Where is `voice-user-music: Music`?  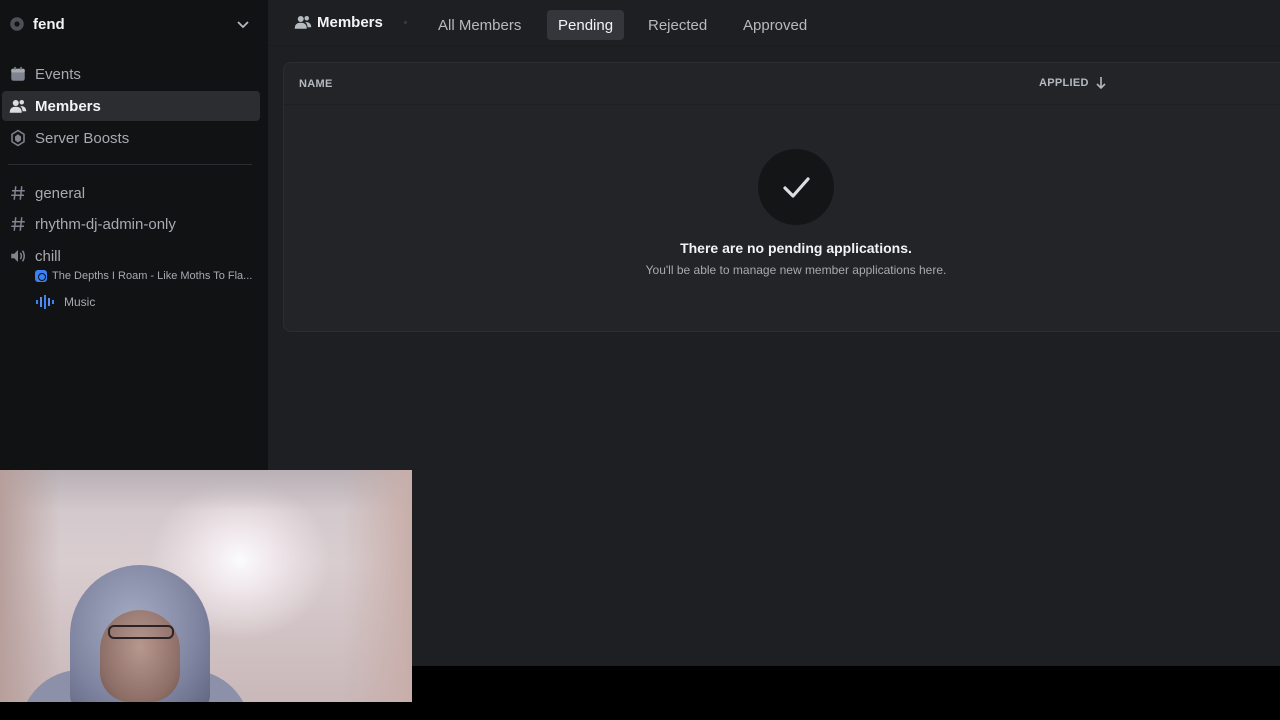 voice-user-music: Music is located at coordinates (65, 302).